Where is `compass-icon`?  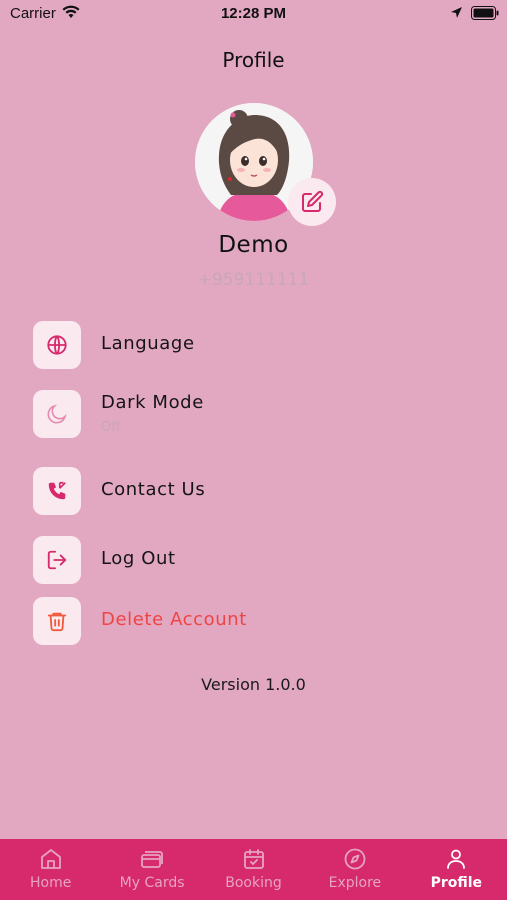
compass-icon is located at coordinates (355, 859).